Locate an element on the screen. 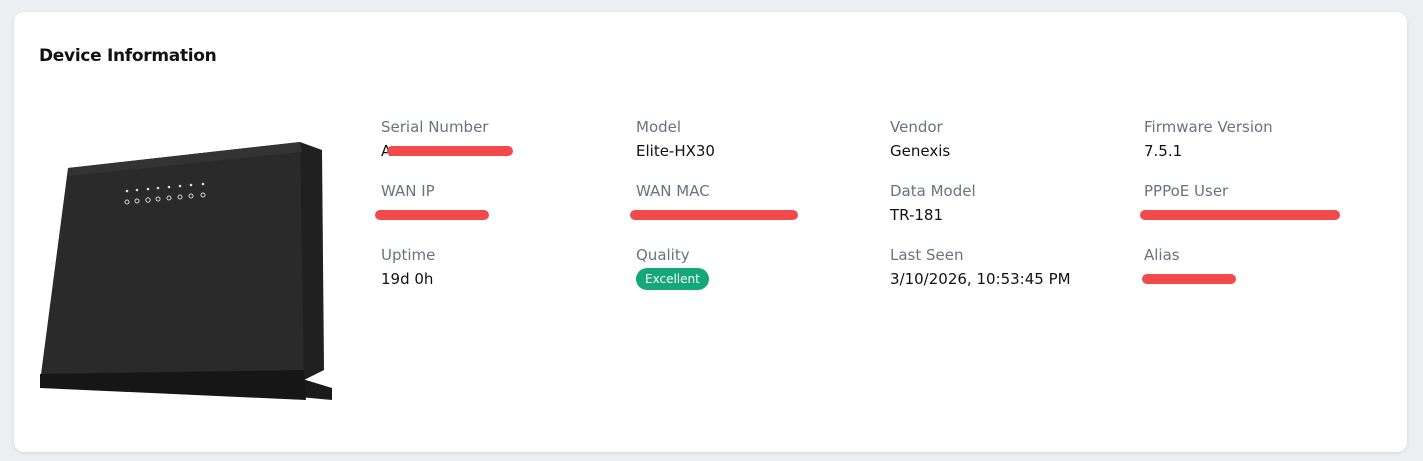  wan-ip-field: WAN IP is located at coordinates (432, 203).